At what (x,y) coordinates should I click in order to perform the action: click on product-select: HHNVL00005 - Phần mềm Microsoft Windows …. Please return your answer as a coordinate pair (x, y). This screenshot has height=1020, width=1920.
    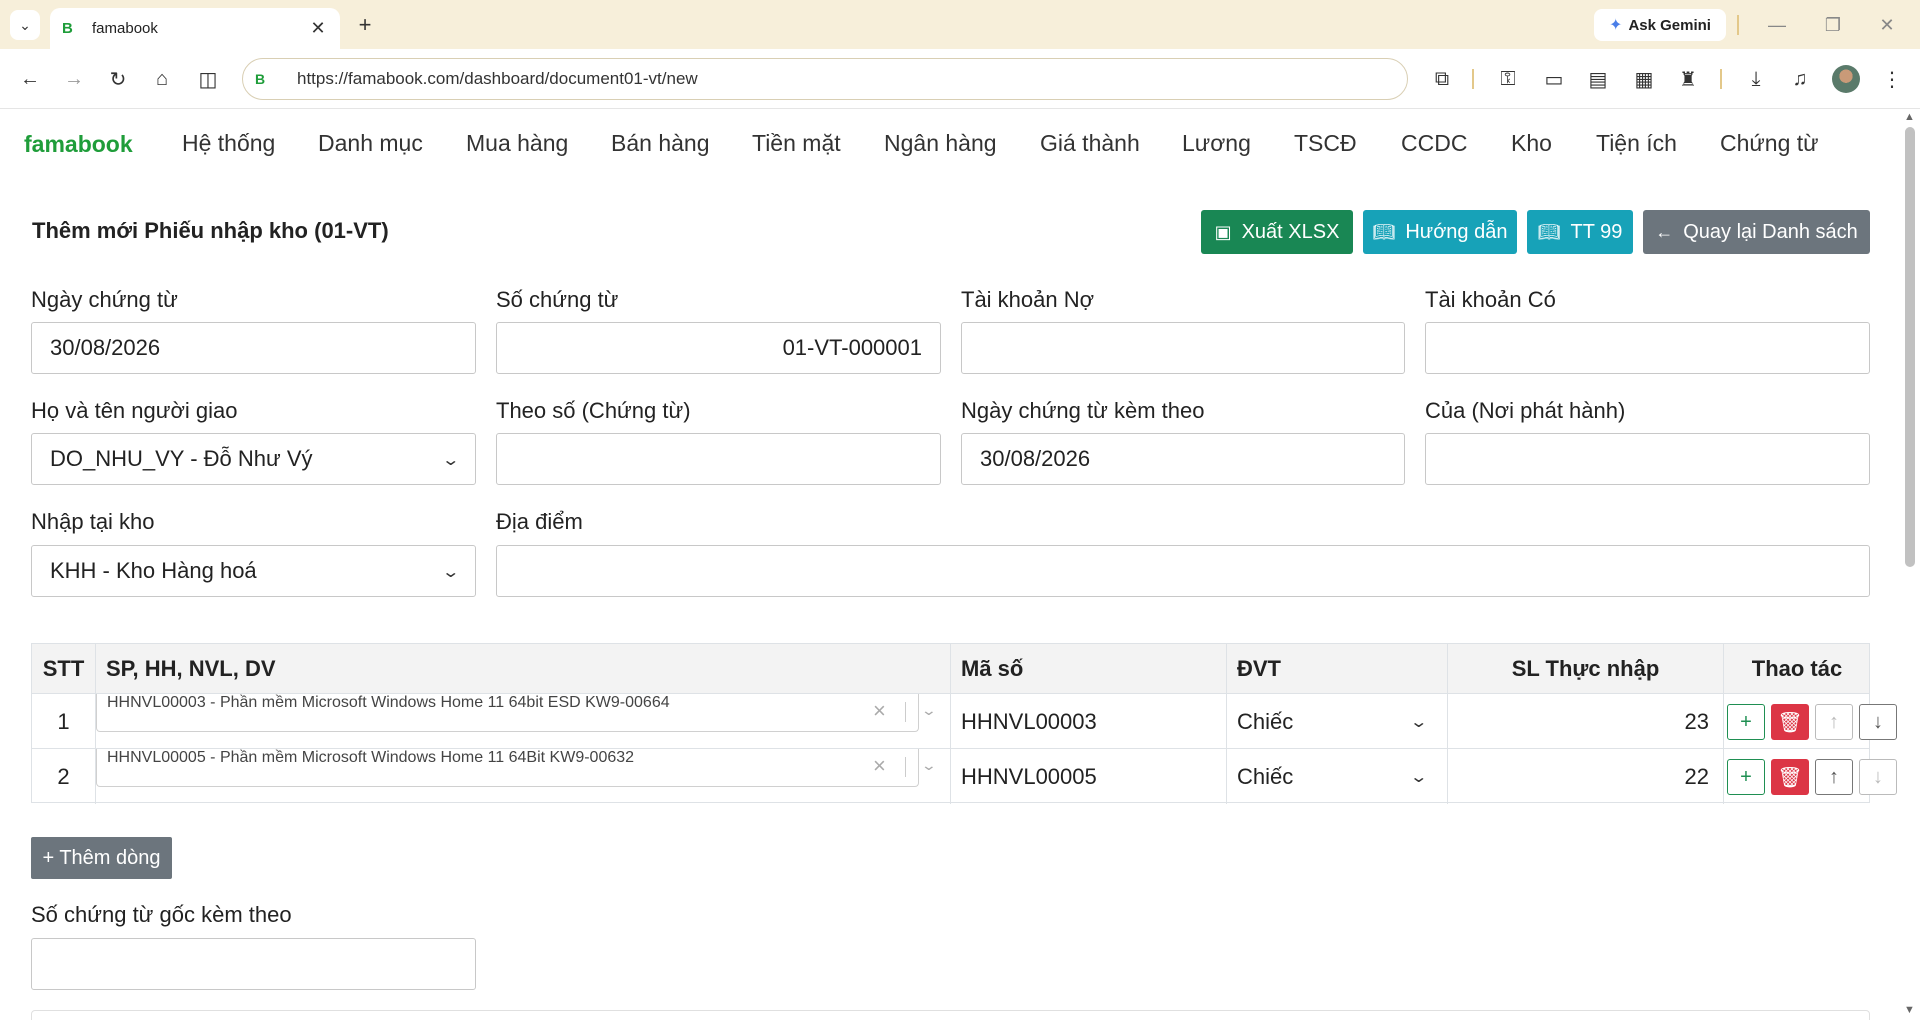
    Looking at the image, I should click on (516, 768).